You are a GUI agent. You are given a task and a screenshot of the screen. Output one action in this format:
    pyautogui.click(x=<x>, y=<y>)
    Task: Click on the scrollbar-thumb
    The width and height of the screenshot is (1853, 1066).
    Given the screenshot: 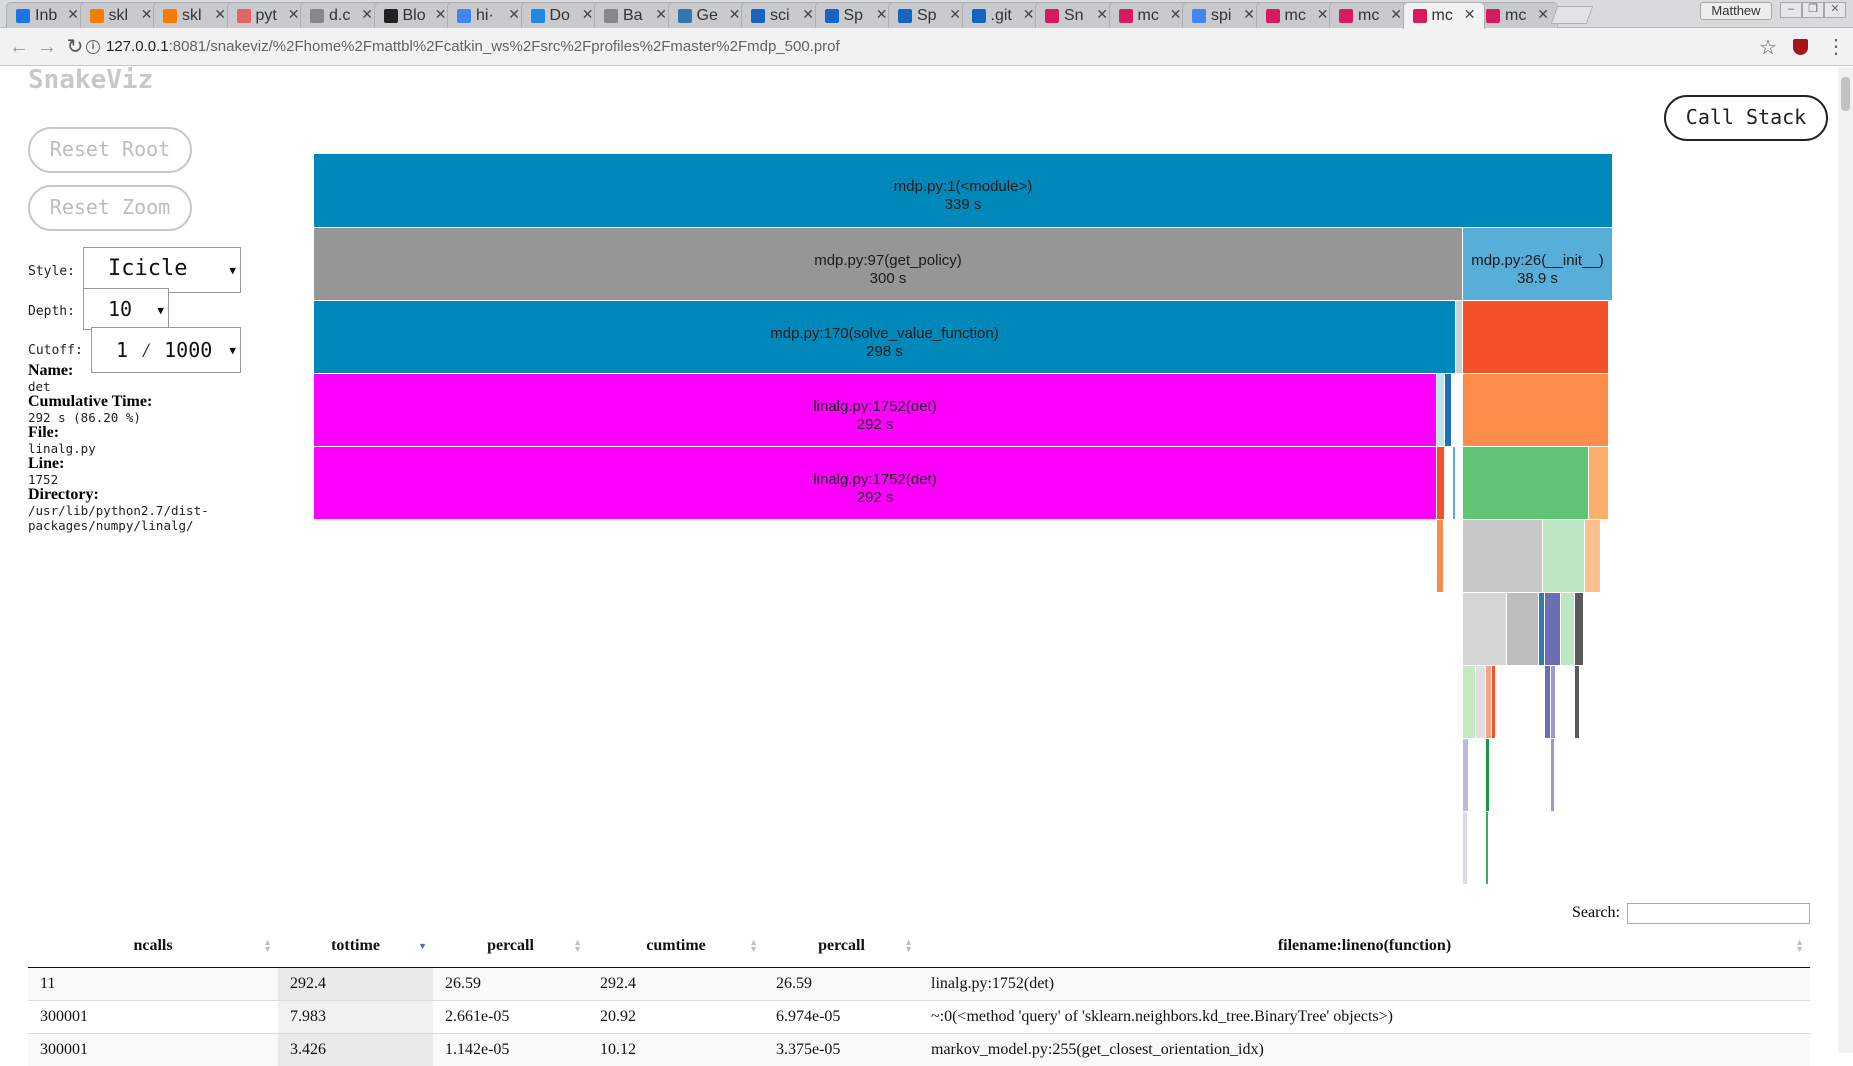 What is the action you would take?
    pyautogui.click(x=1845, y=94)
    